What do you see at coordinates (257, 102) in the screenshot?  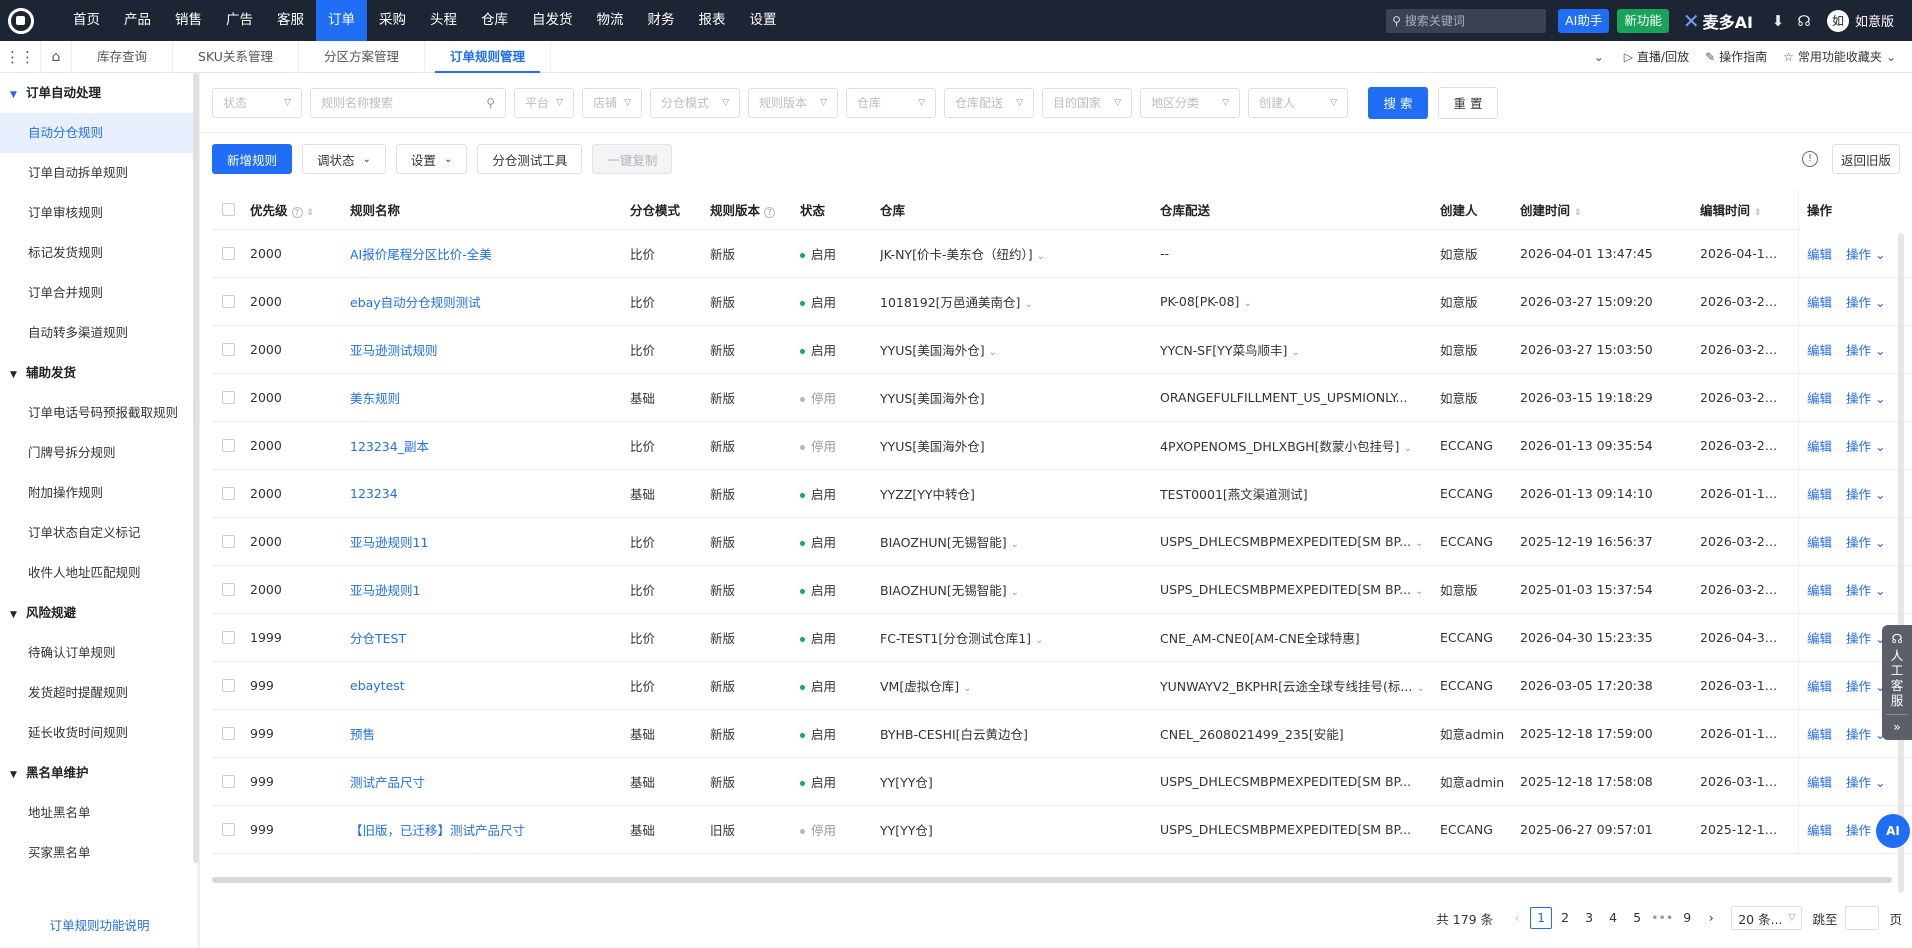 I see `status-select: 状态 ▽` at bounding box center [257, 102].